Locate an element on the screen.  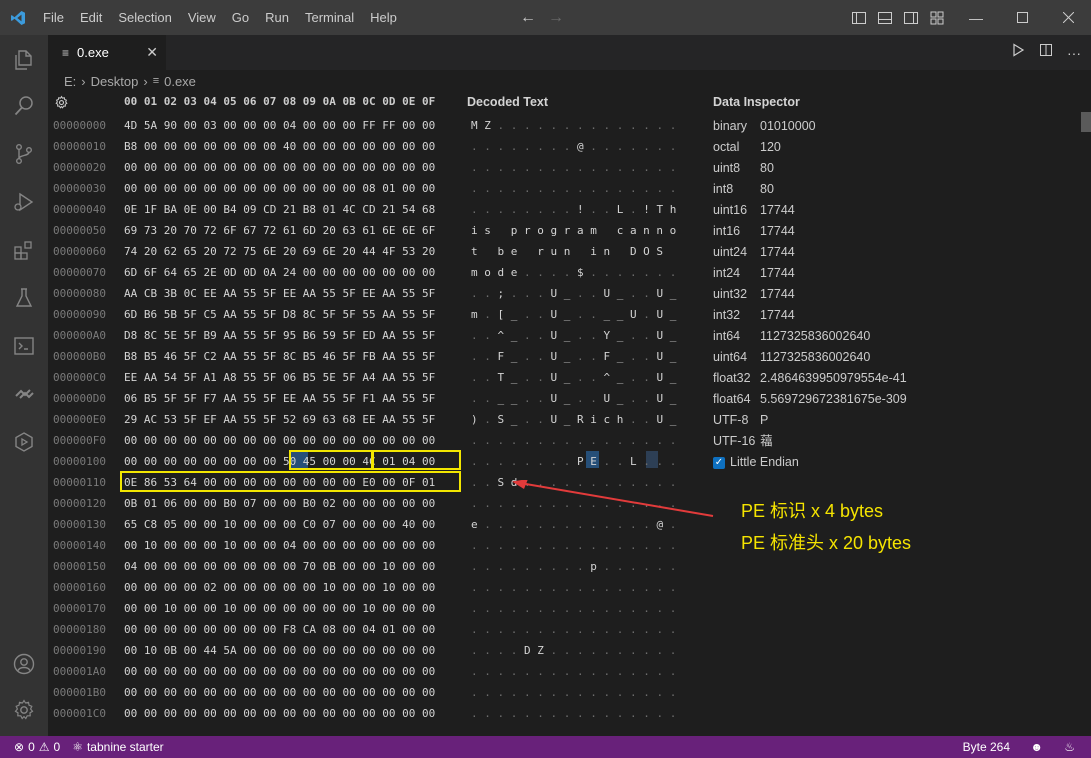
breadcrumb-drive: E: is located at coordinates (70, 81).